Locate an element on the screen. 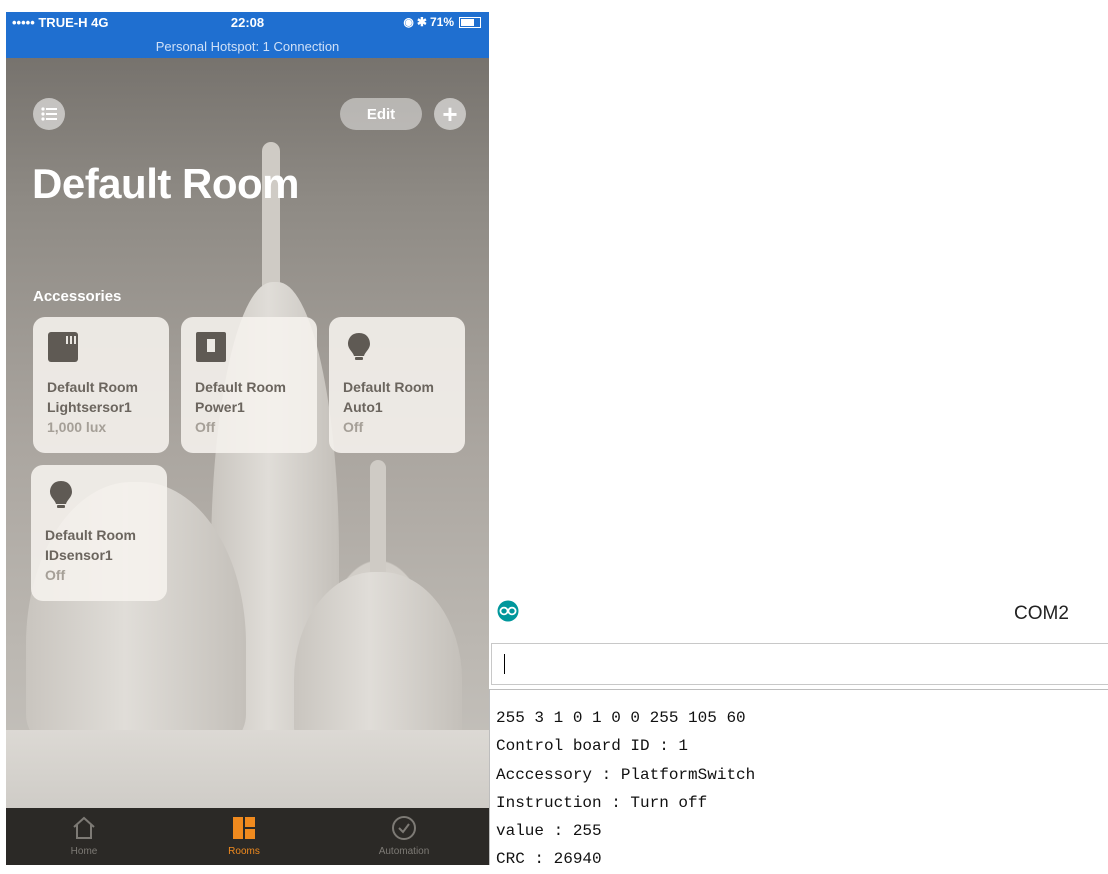  room-list-button is located at coordinates (49, 114).